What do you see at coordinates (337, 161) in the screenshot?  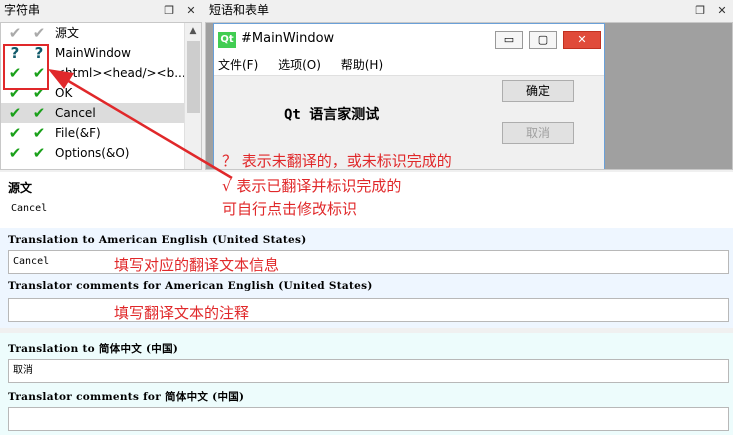 I see `annotation-untranslated: ？ 表示未翻译的，或未标识完成的` at bounding box center [337, 161].